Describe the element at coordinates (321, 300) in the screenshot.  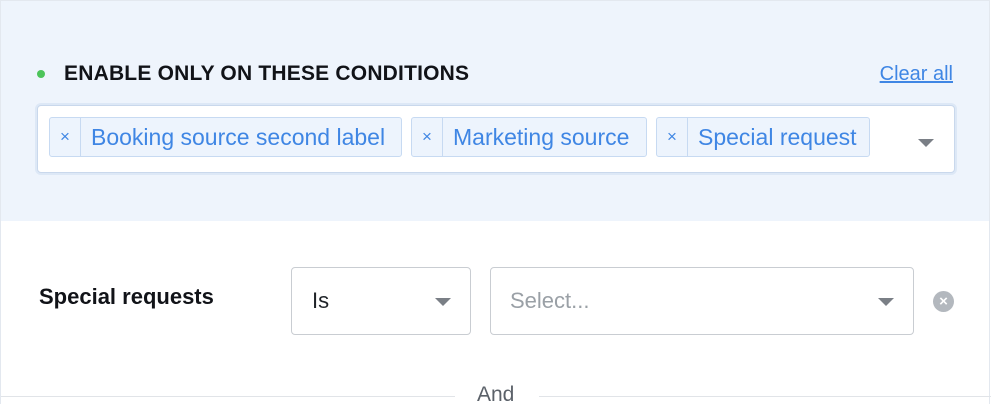
I see `operator-value: Is` at that location.